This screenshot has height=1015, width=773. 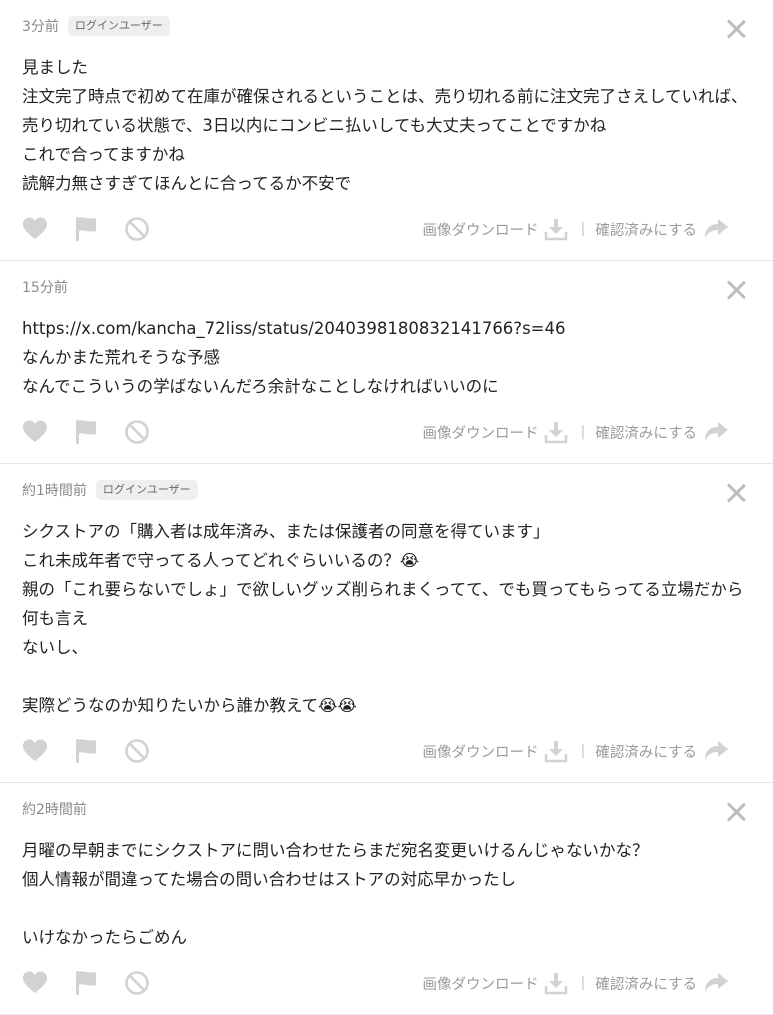 What do you see at coordinates (335, 850) in the screenshot?
I see `comment-text-line: 月曜の早朝までにシクストアに問い合わせたらまだ宛名変更いけるんじゃないかな？` at bounding box center [335, 850].